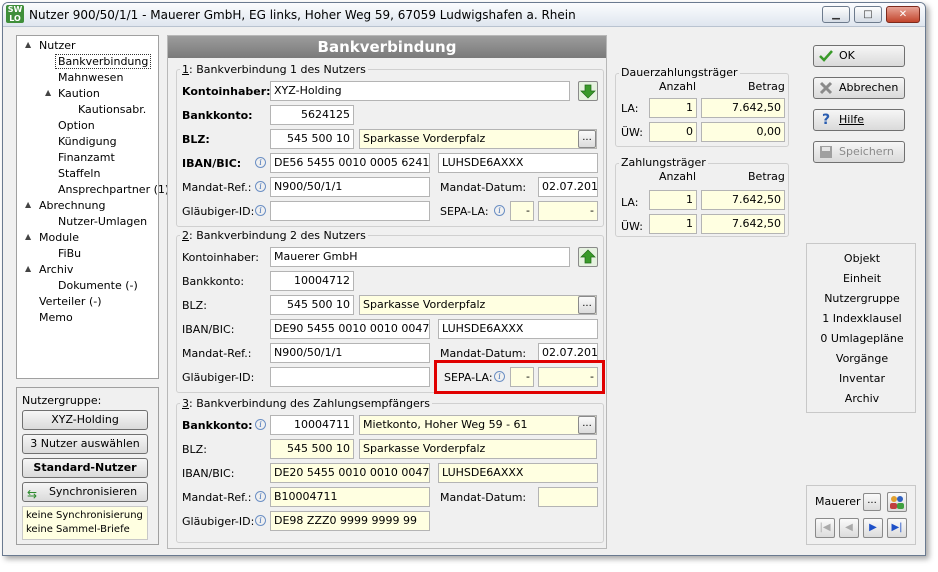 The image size is (938, 572). Describe the element at coordinates (518, 163) in the screenshot. I see `bic1-field: LUHSDE6AXXX` at that location.